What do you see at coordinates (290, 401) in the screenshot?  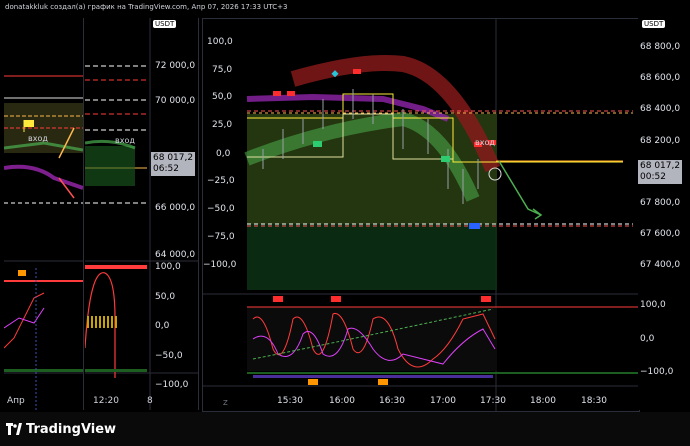 I see `time-1530: 15:30` at bounding box center [290, 401].